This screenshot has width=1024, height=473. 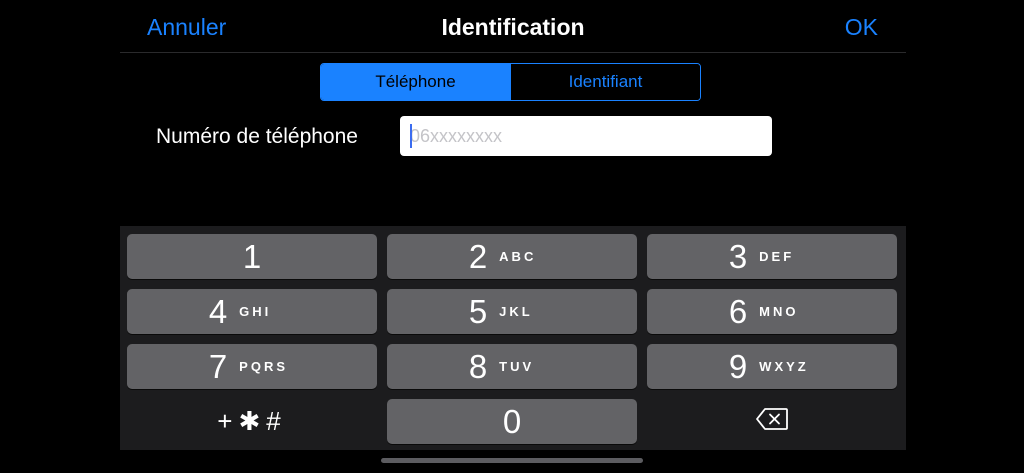 I want to click on key-digit: 9, so click(x=738, y=366).